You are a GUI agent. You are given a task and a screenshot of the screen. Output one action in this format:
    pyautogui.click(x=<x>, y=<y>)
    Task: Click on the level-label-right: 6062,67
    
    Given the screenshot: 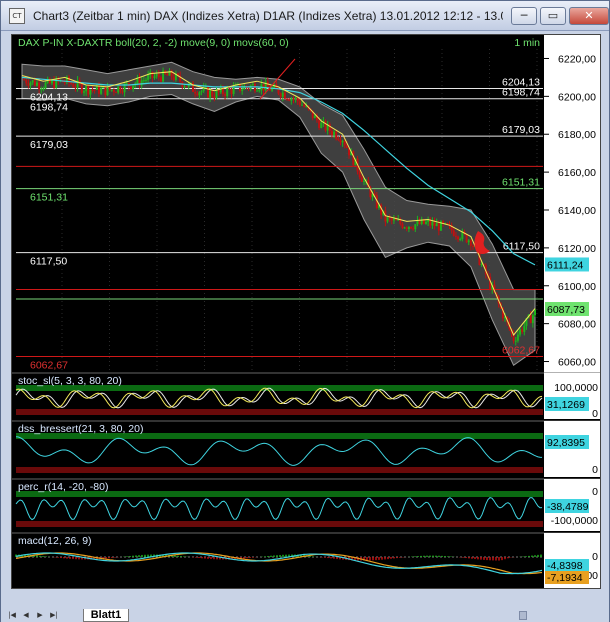 What is the action you would take?
    pyautogui.click(x=521, y=350)
    